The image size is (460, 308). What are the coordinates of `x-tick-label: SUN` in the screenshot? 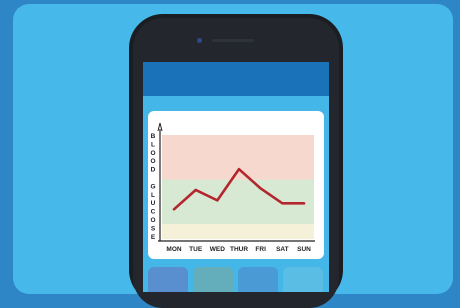 It's located at (304, 249).